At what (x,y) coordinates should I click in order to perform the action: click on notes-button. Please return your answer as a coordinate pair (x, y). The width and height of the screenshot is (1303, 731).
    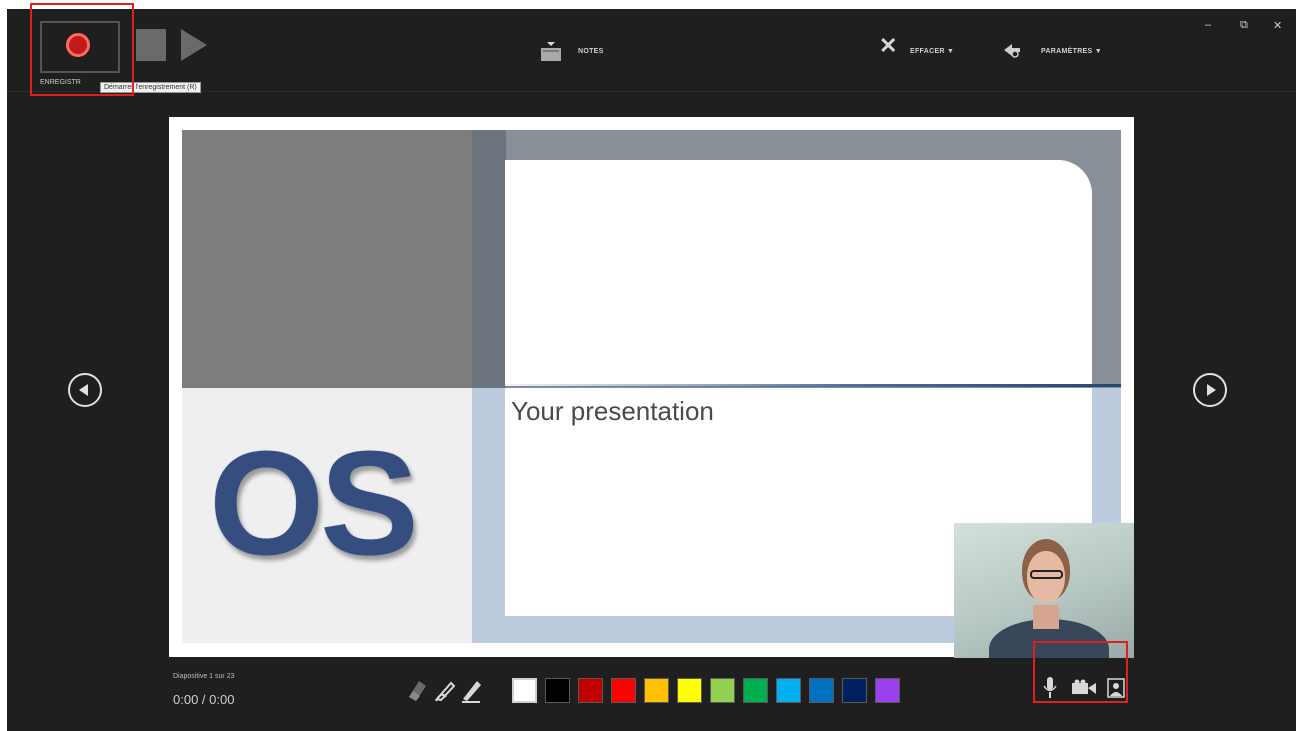
    Looking at the image, I should click on (551, 51).